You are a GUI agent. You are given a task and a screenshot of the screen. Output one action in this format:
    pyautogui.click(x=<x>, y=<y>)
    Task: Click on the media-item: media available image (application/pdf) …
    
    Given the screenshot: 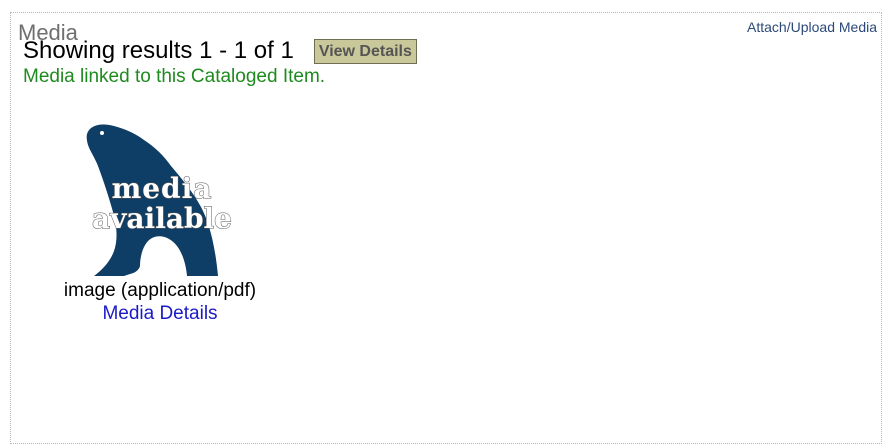 What is the action you would take?
    pyautogui.click(x=160, y=220)
    